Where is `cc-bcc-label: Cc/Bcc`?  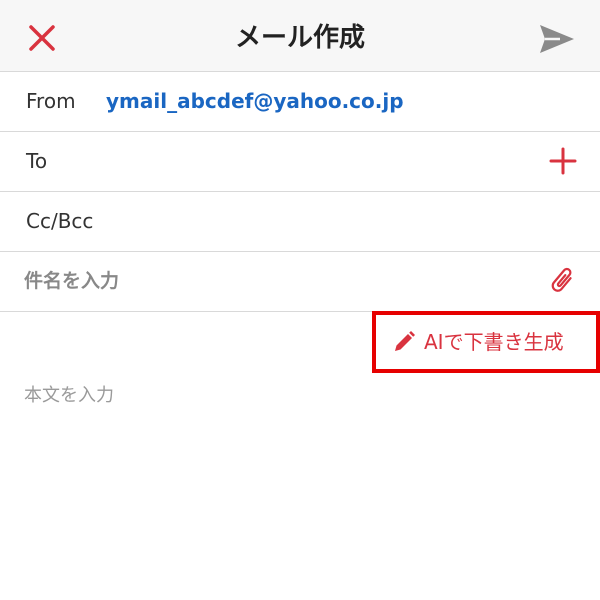
cc-bcc-label: Cc/Bcc is located at coordinates (60, 221).